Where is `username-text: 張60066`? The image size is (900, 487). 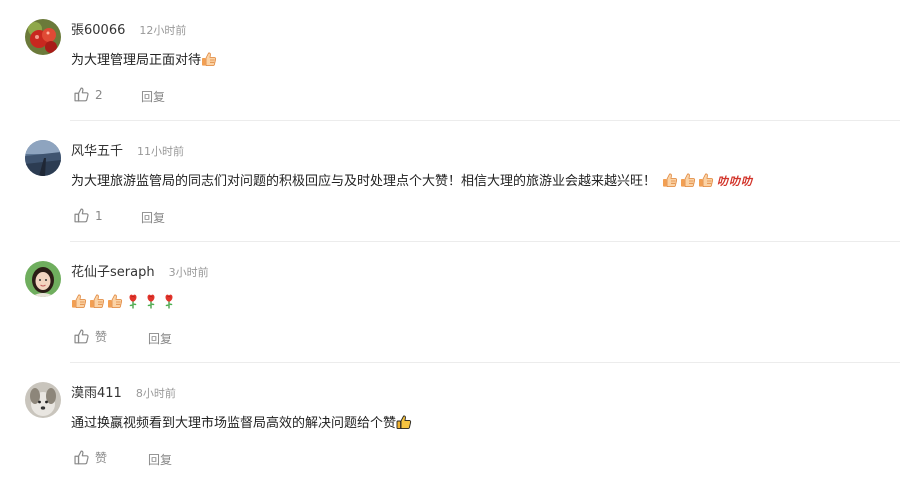 username-text: 張60066 is located at coordinates (98, 30).